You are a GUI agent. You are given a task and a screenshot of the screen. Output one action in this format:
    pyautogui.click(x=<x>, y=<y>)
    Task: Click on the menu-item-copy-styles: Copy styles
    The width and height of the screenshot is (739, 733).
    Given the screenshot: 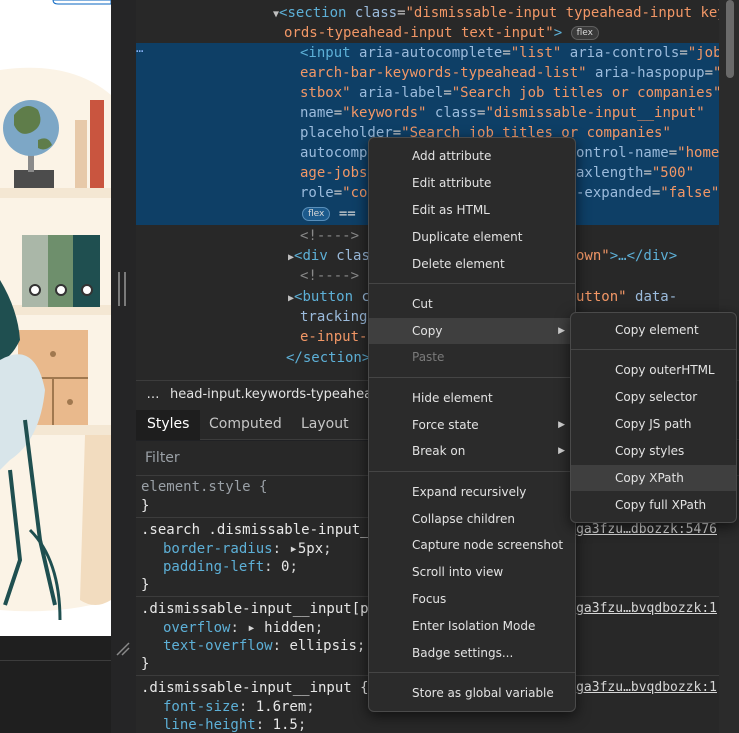 What is the action you would take?
    pyautogui.click(x=653, y=451)
    